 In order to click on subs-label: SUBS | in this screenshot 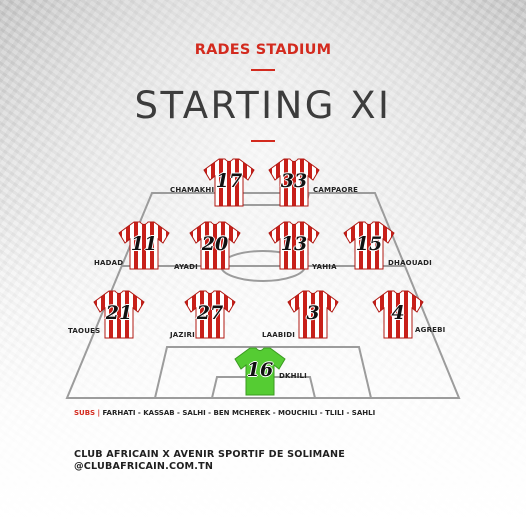, I will do `click(87, 413)`.